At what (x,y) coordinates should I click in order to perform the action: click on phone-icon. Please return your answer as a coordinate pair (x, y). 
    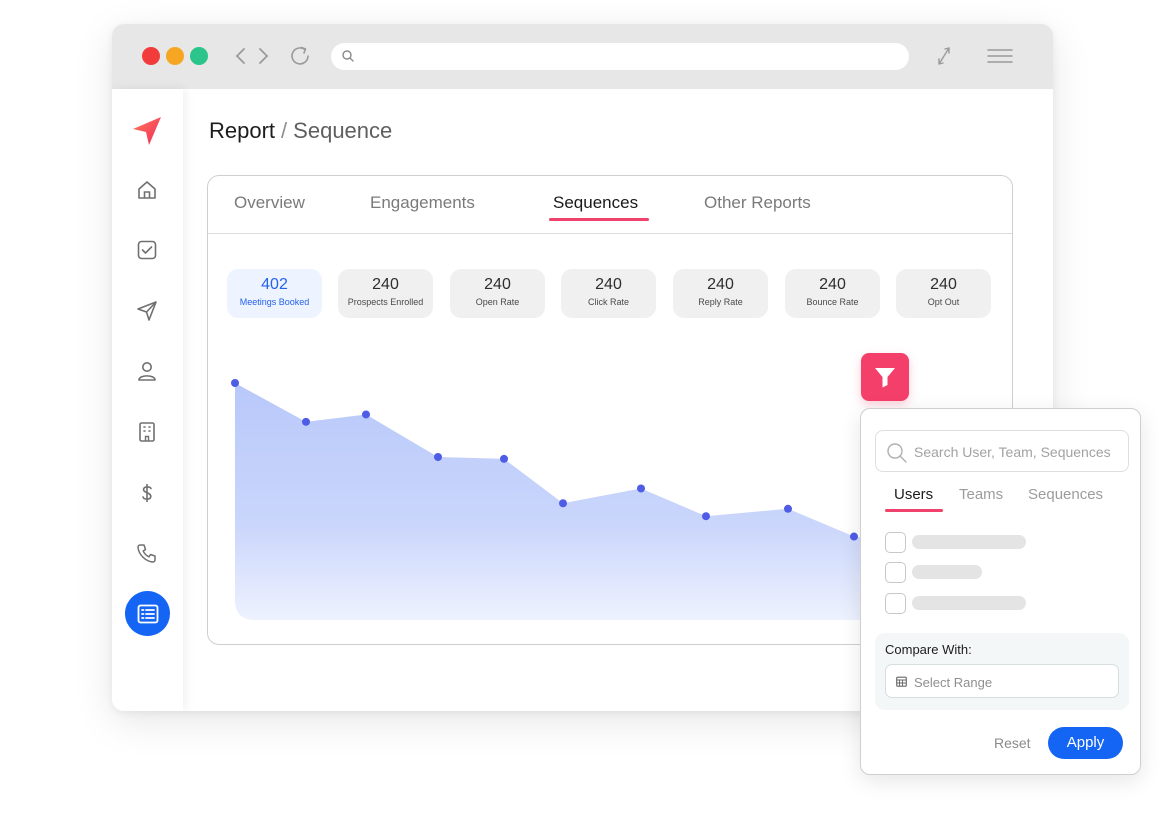
    Looking at the image, I should click on (146, 553).